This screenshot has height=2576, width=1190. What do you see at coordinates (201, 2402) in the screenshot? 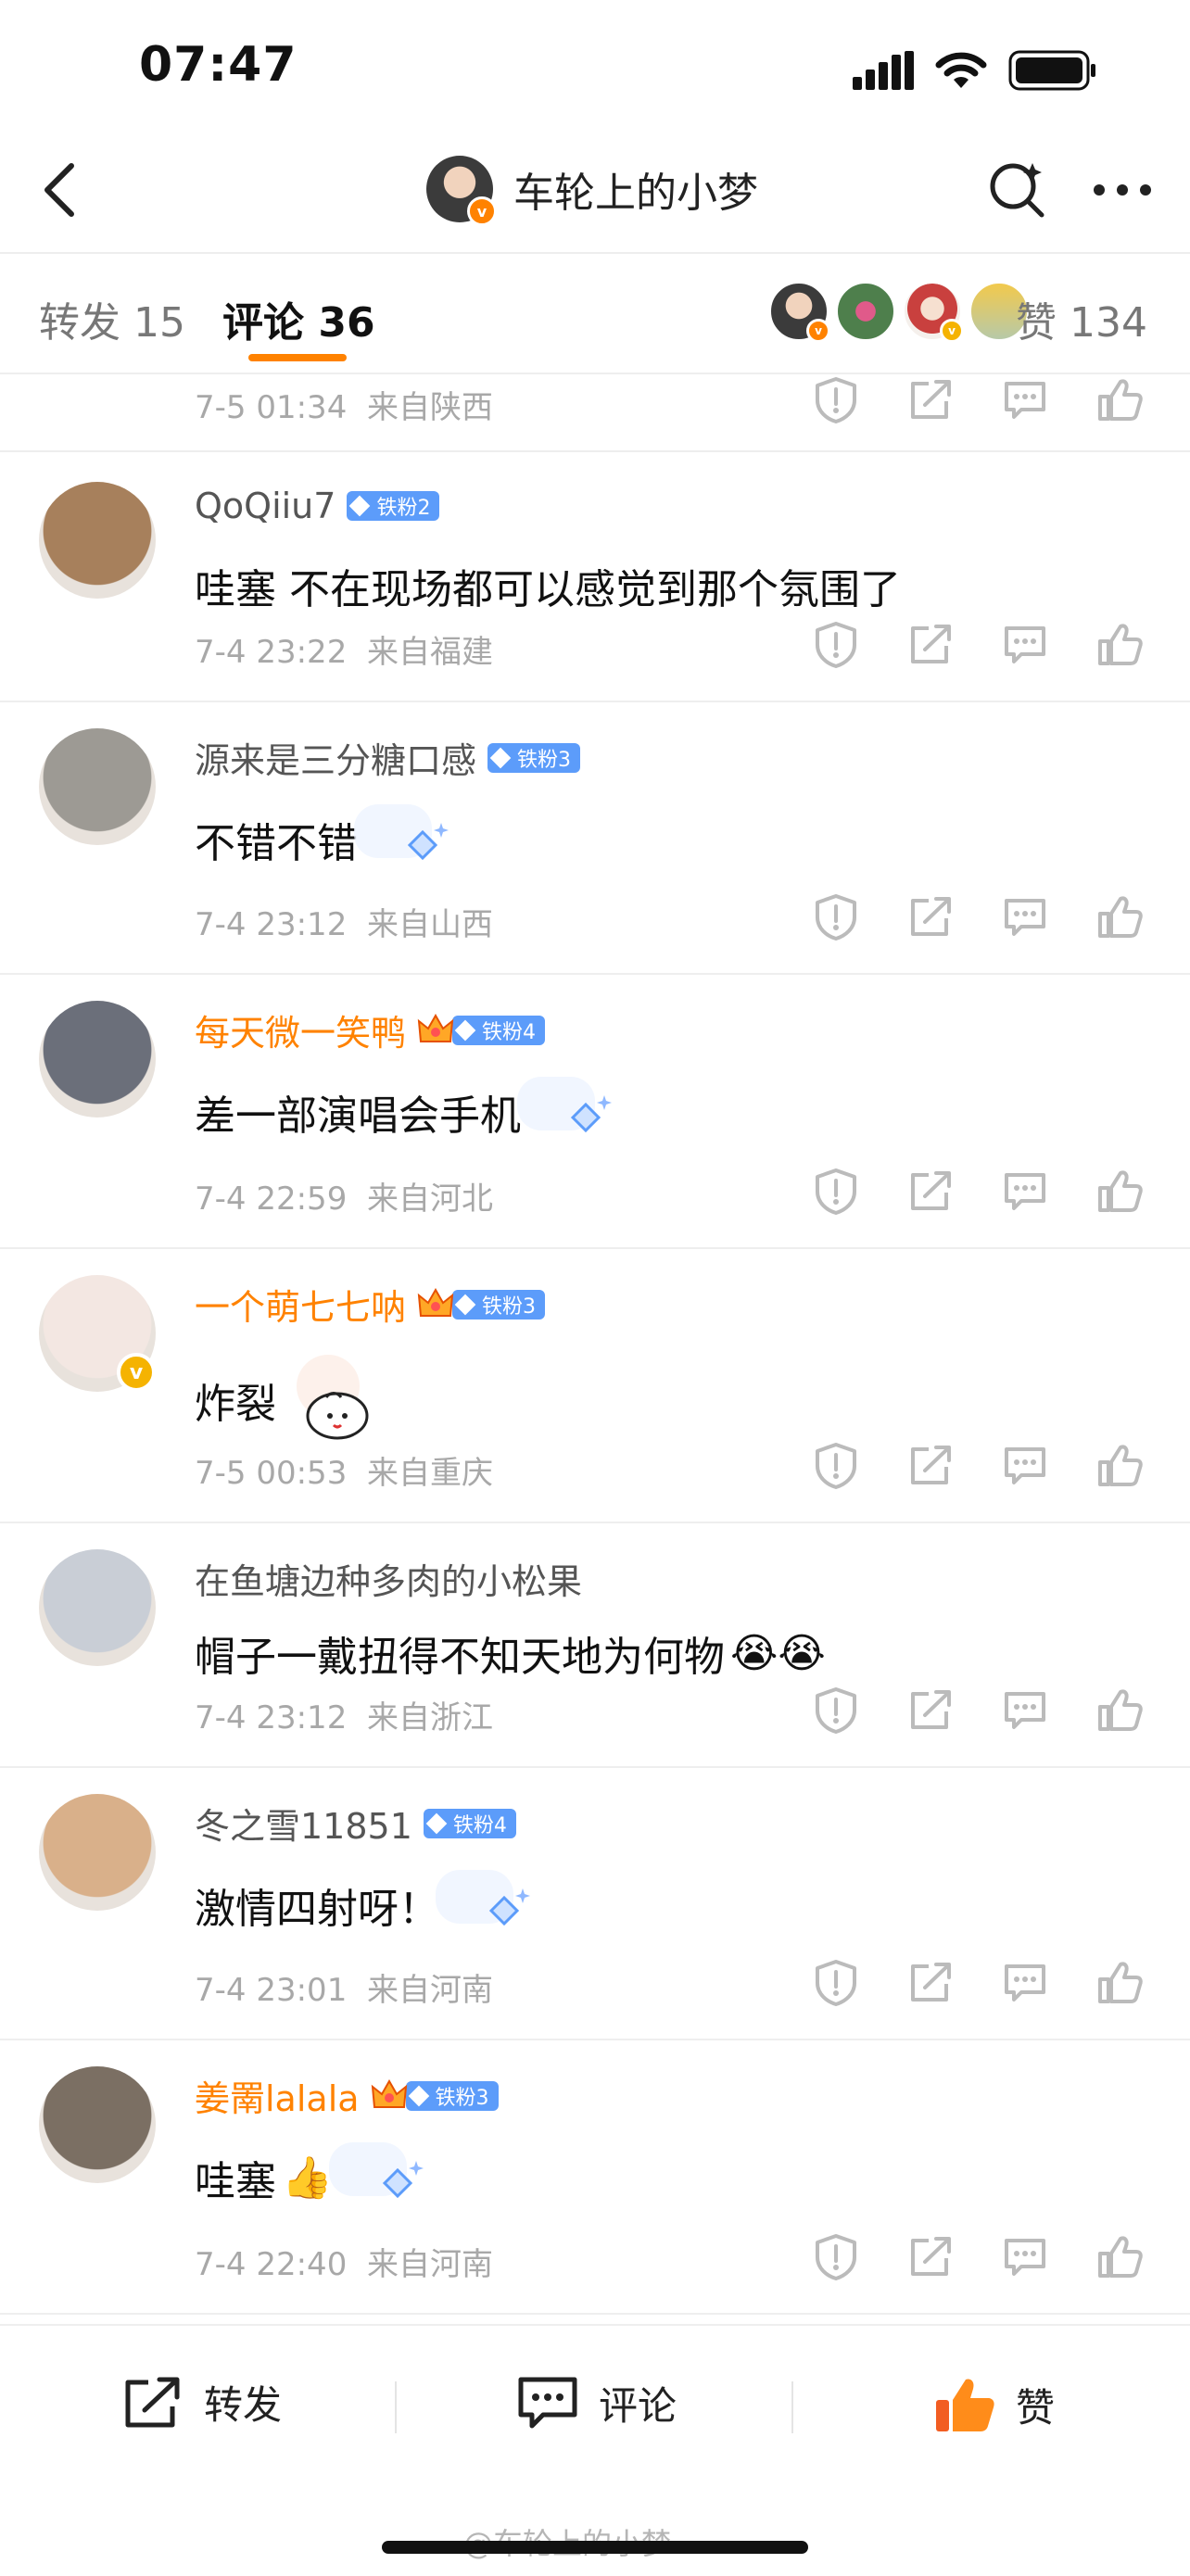
I see `repost-button: 转发` at bounding box center [201, 2402].